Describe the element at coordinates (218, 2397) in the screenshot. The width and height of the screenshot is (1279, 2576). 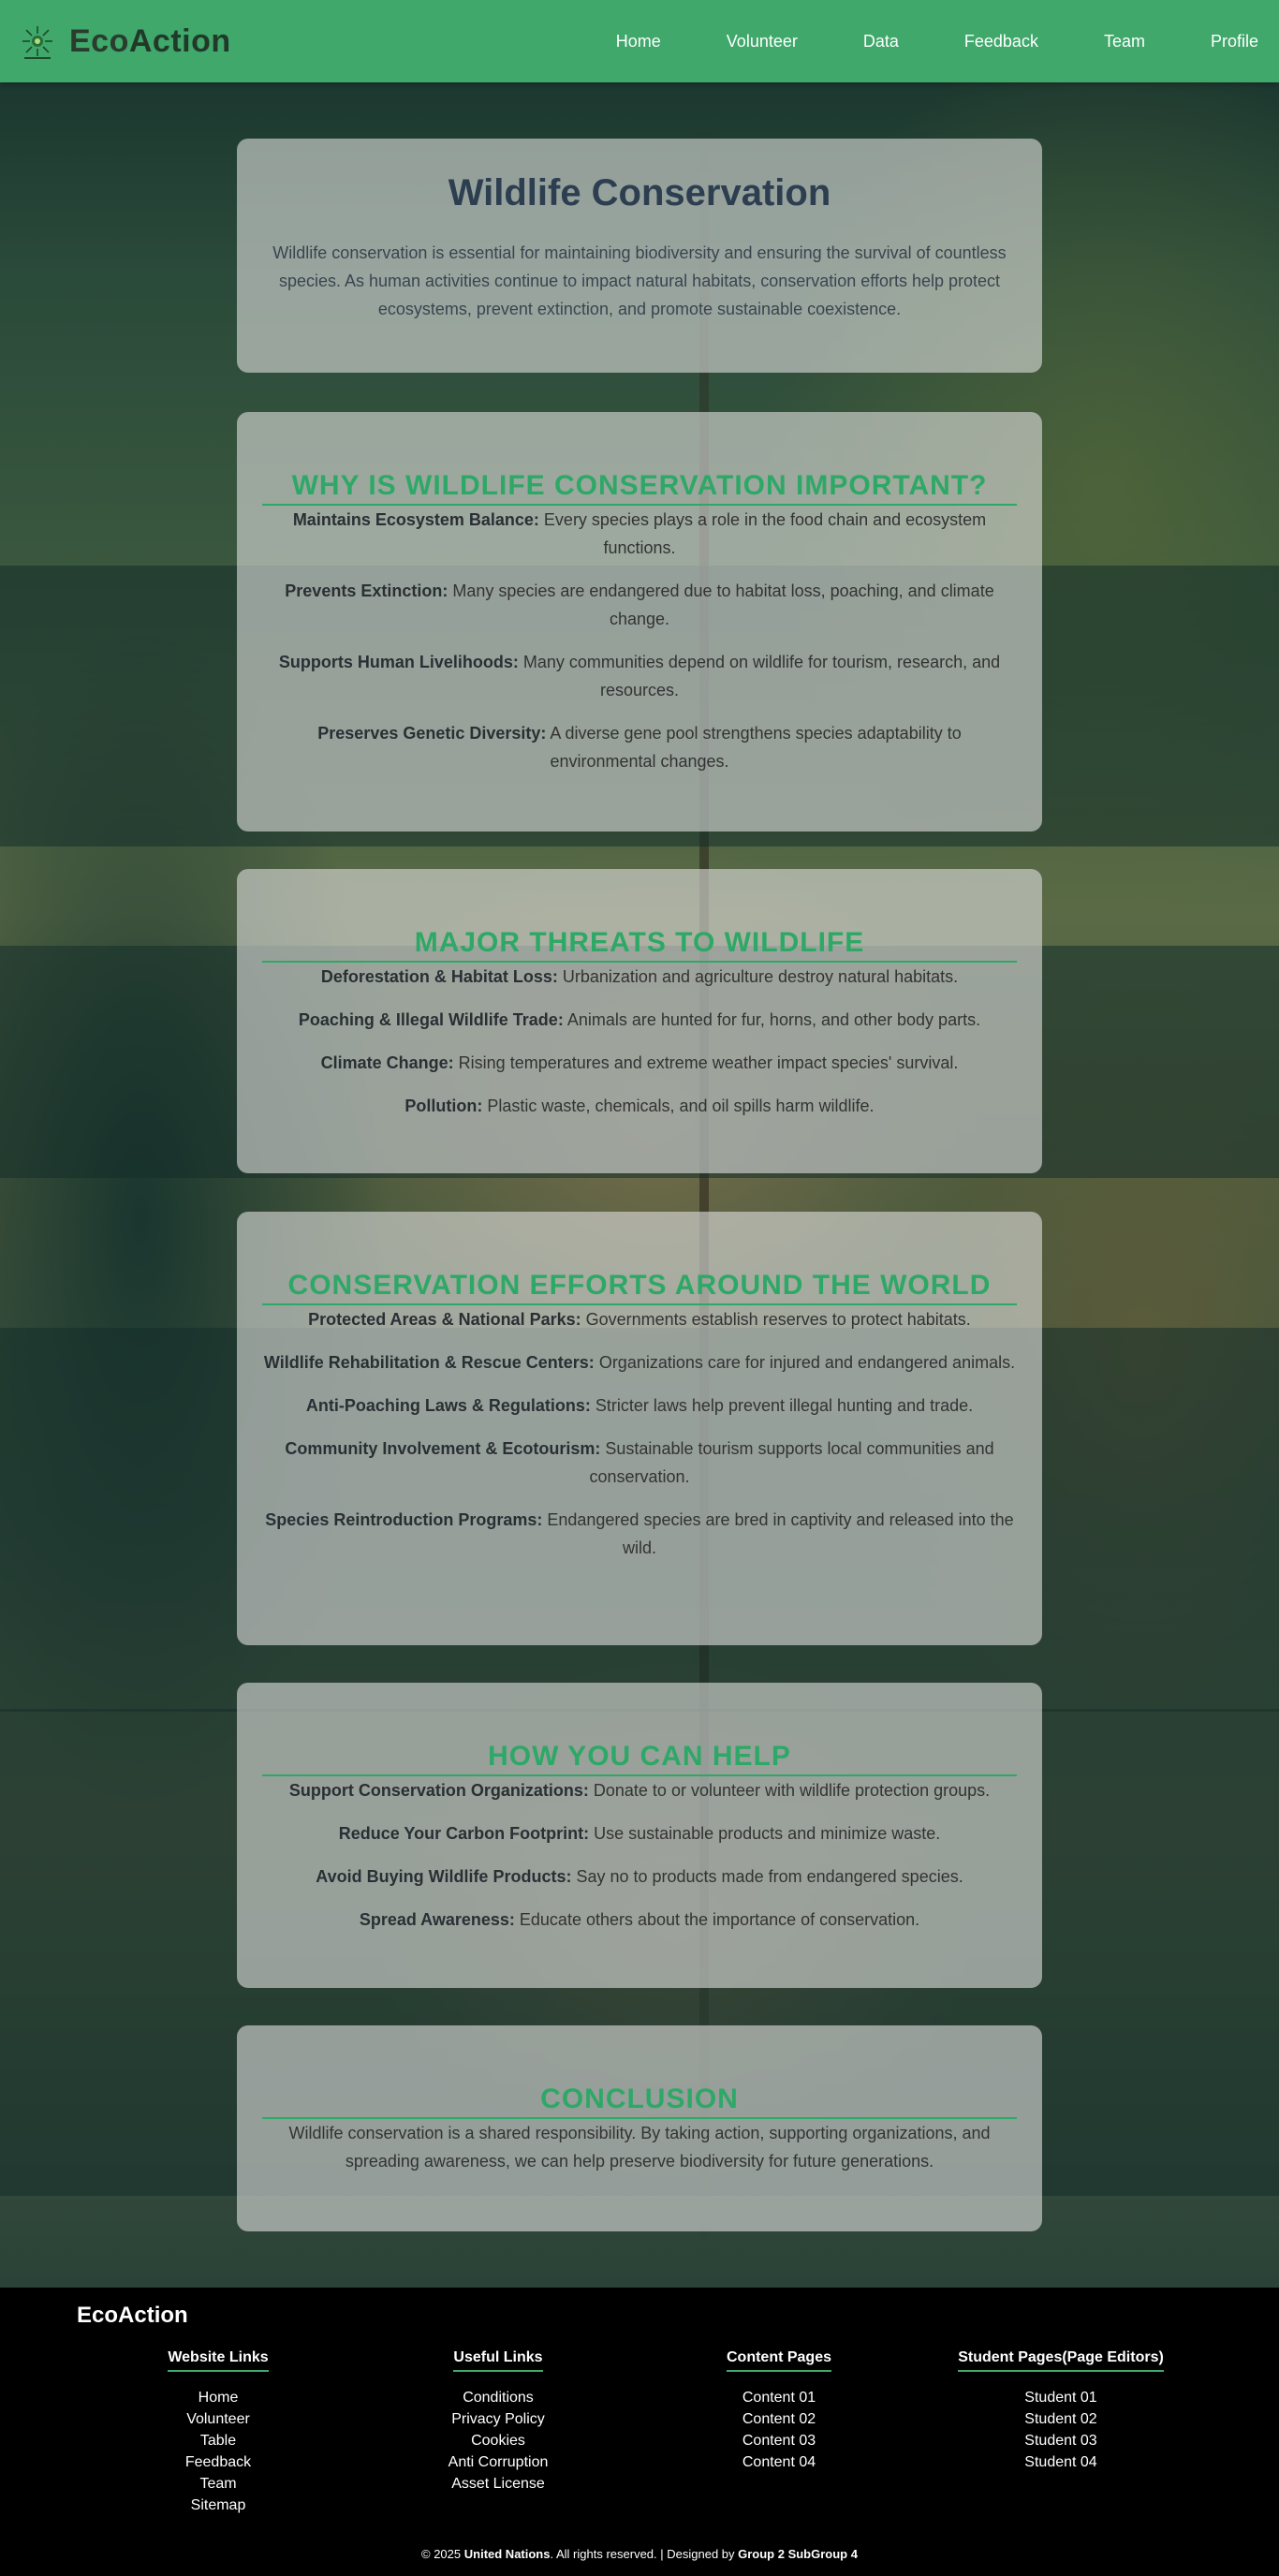
I see `footer-link: Home` at that location.